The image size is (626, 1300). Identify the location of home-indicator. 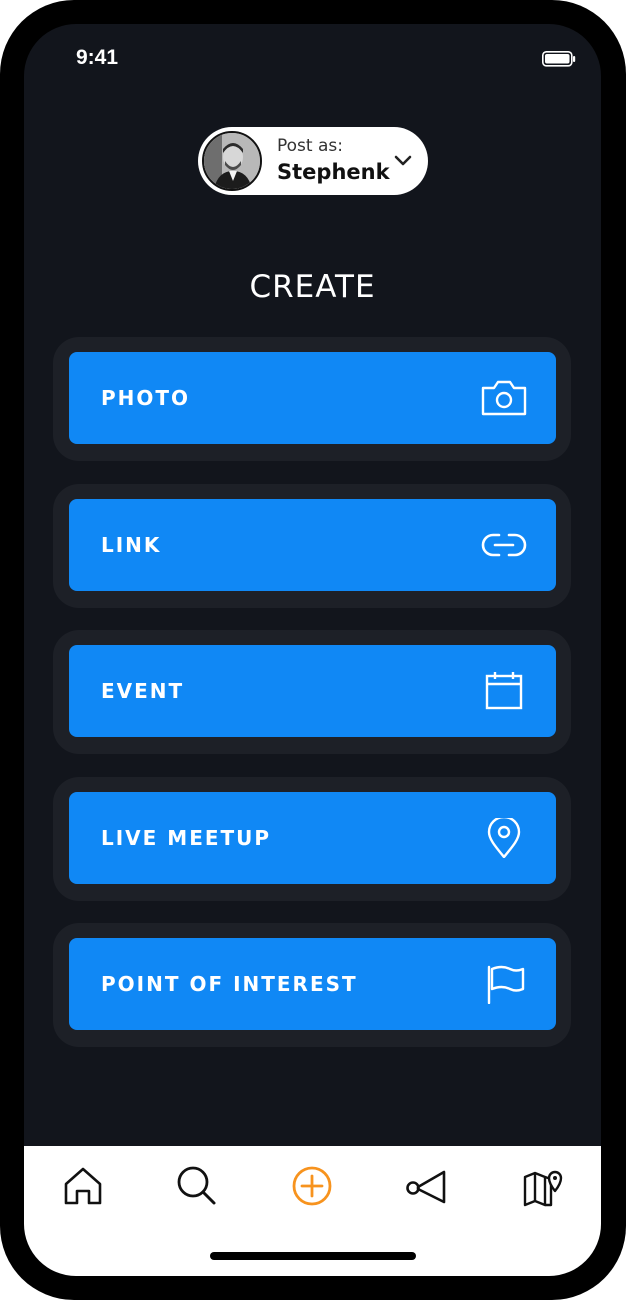
(313, 1256).